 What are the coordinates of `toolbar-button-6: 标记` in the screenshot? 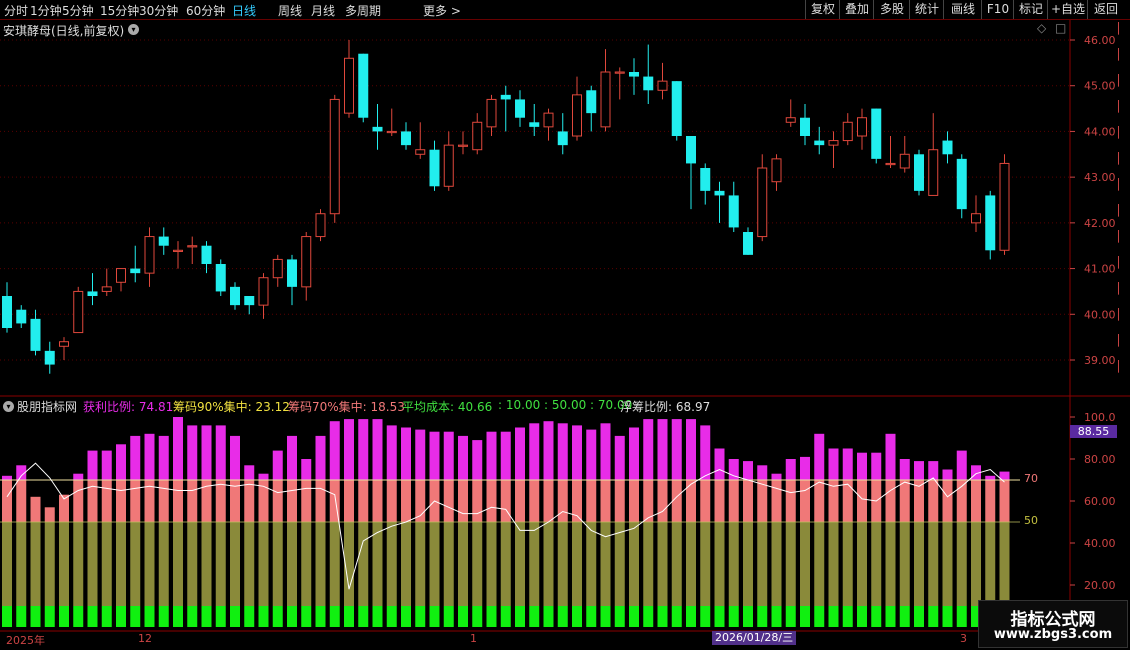 It's located at (1030, 9).